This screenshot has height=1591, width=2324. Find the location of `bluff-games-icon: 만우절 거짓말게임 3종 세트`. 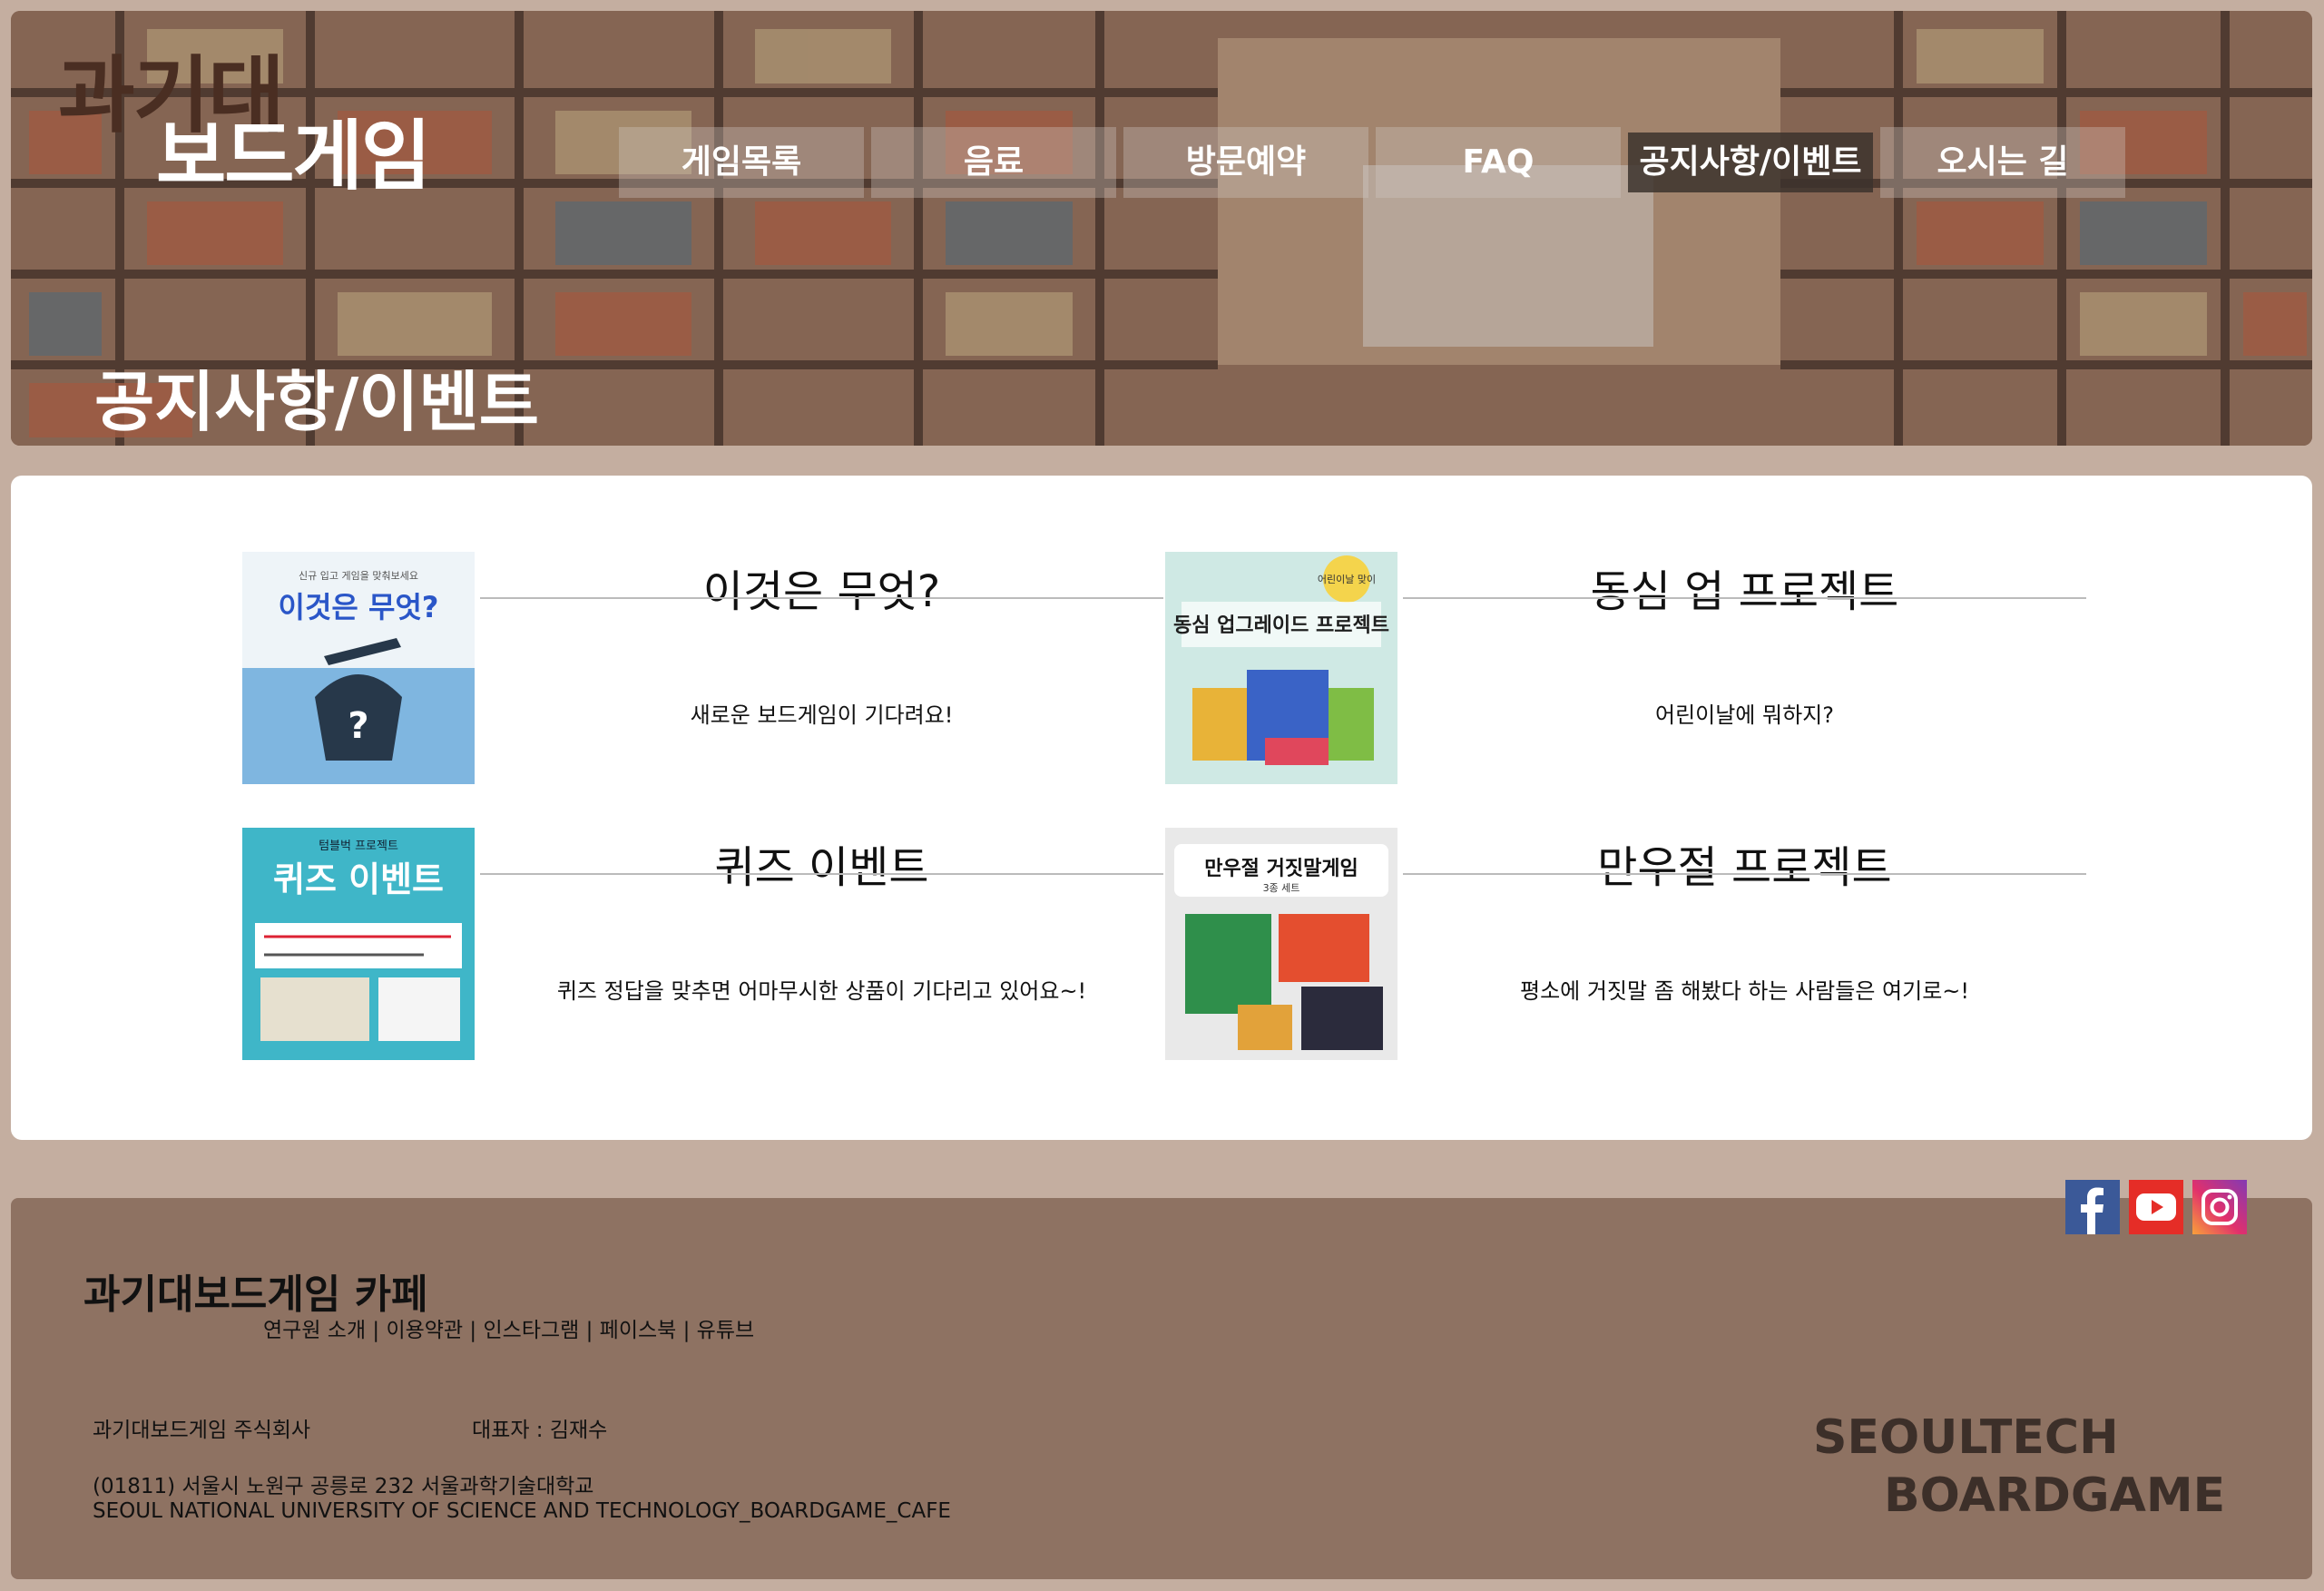

bluff-games-icon: 만우절 거짓말게임 3종 세트 is located at coordinates (1281, 944).